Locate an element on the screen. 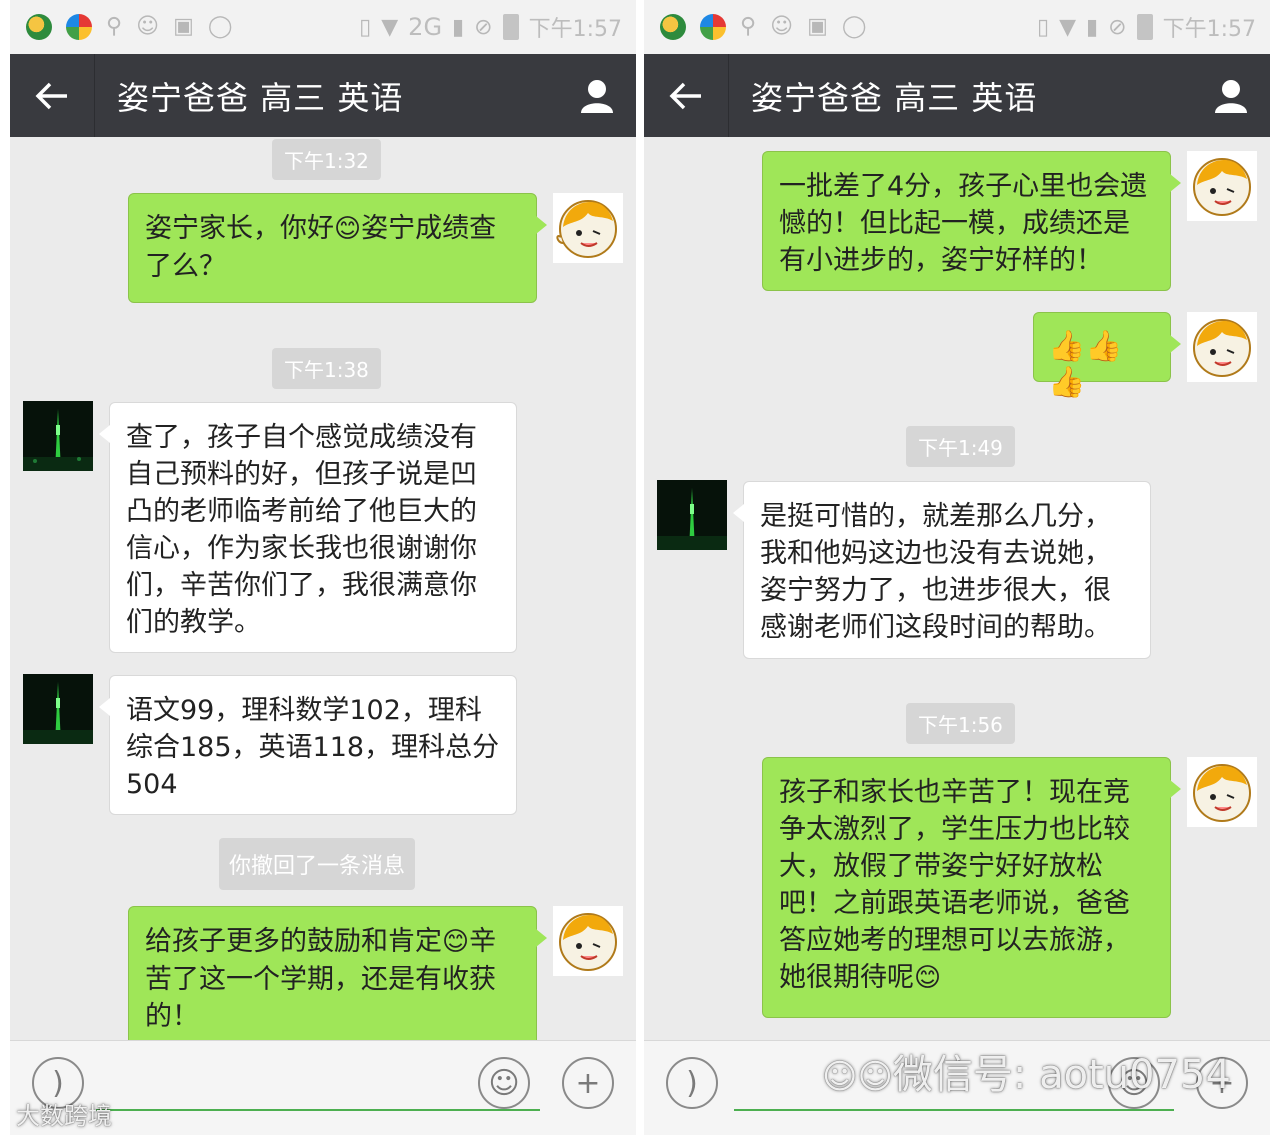 The height and width of the screenshot is (1135, 1280). watermark: 大数跨境 is located at coordinates (64, 1116).